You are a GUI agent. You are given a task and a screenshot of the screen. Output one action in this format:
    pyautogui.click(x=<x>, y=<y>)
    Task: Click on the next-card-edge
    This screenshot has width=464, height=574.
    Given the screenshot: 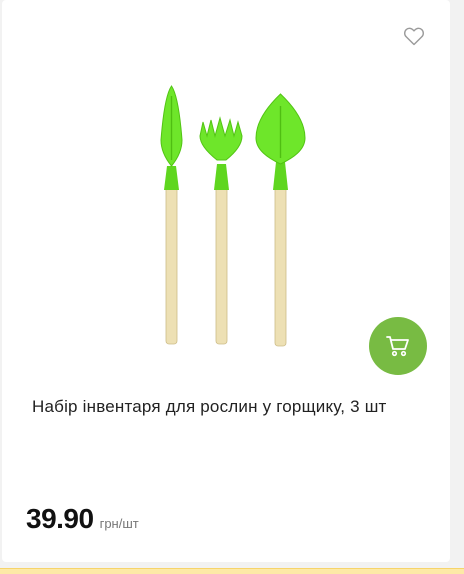 What is the action you would take?
    pyautogui.click(x=232, y=571)
    